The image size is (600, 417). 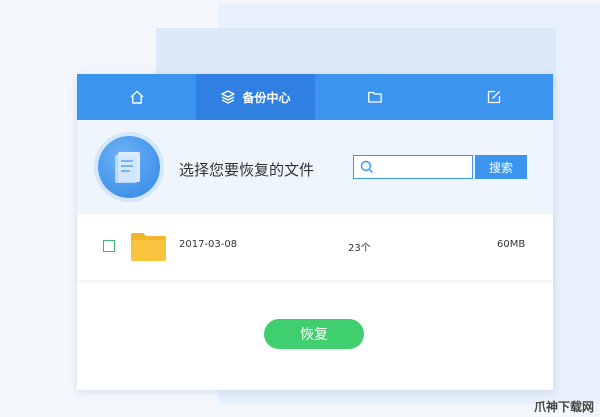 What do you see at coordinates (266, 97) in the screenshot?
I see `tab-backup-center-label: 备份中心` at bounding box center [266, 97].